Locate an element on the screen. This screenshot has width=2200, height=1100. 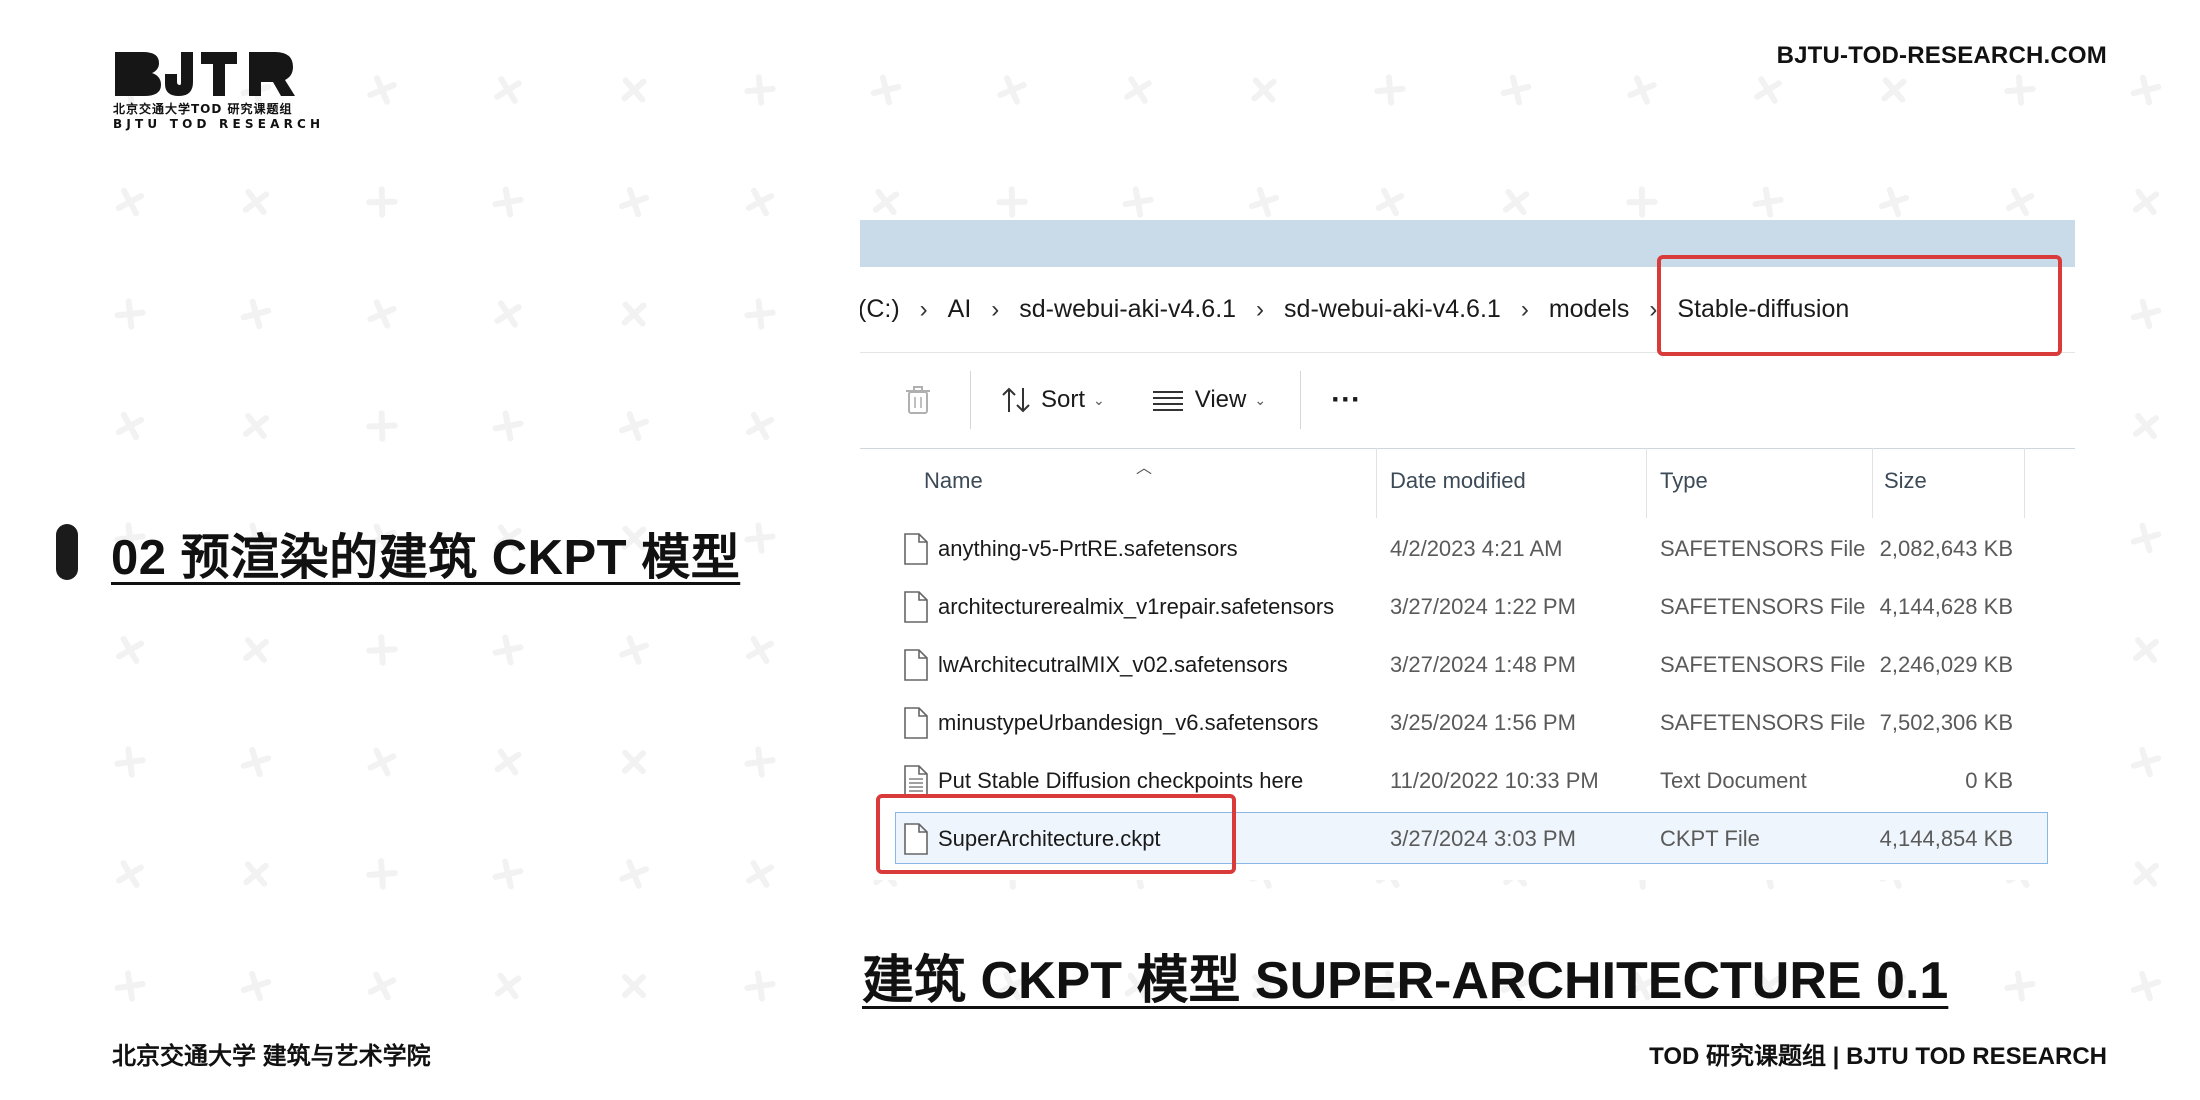
delete-button is located at coordinates (918, 400).